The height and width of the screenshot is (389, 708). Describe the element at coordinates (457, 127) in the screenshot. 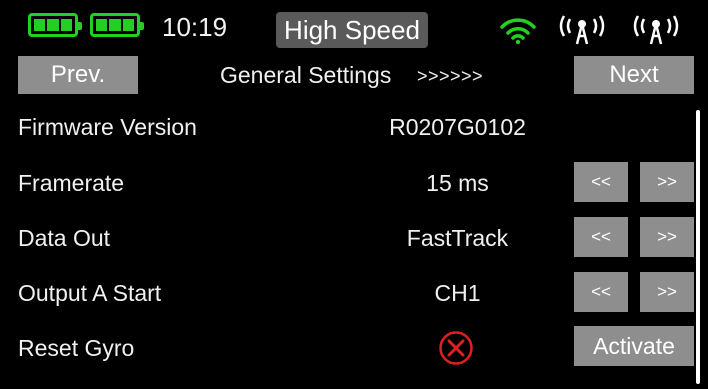

I see `firmware-version-value: R0207G0102` at that location.